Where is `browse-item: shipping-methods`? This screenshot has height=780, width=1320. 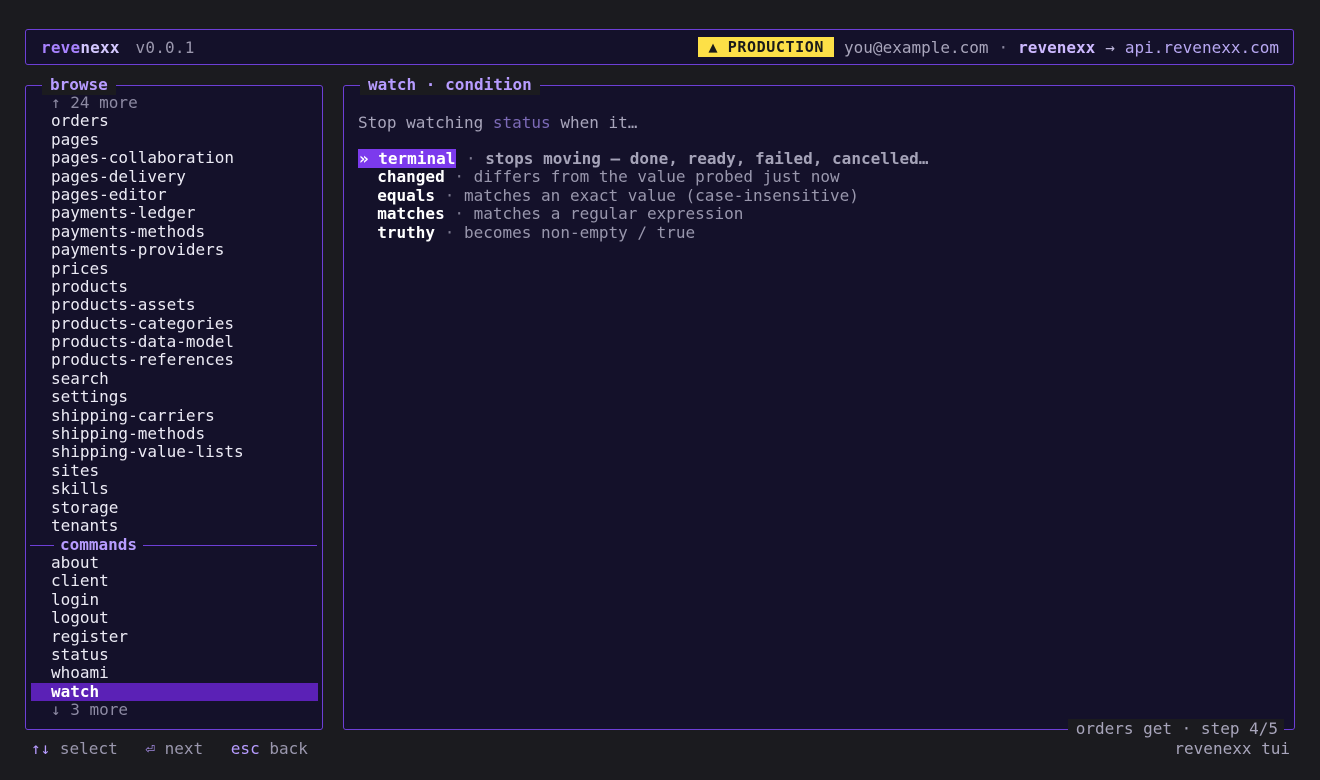
browse-item: shipping-methods is located at coordinates (147, 433).